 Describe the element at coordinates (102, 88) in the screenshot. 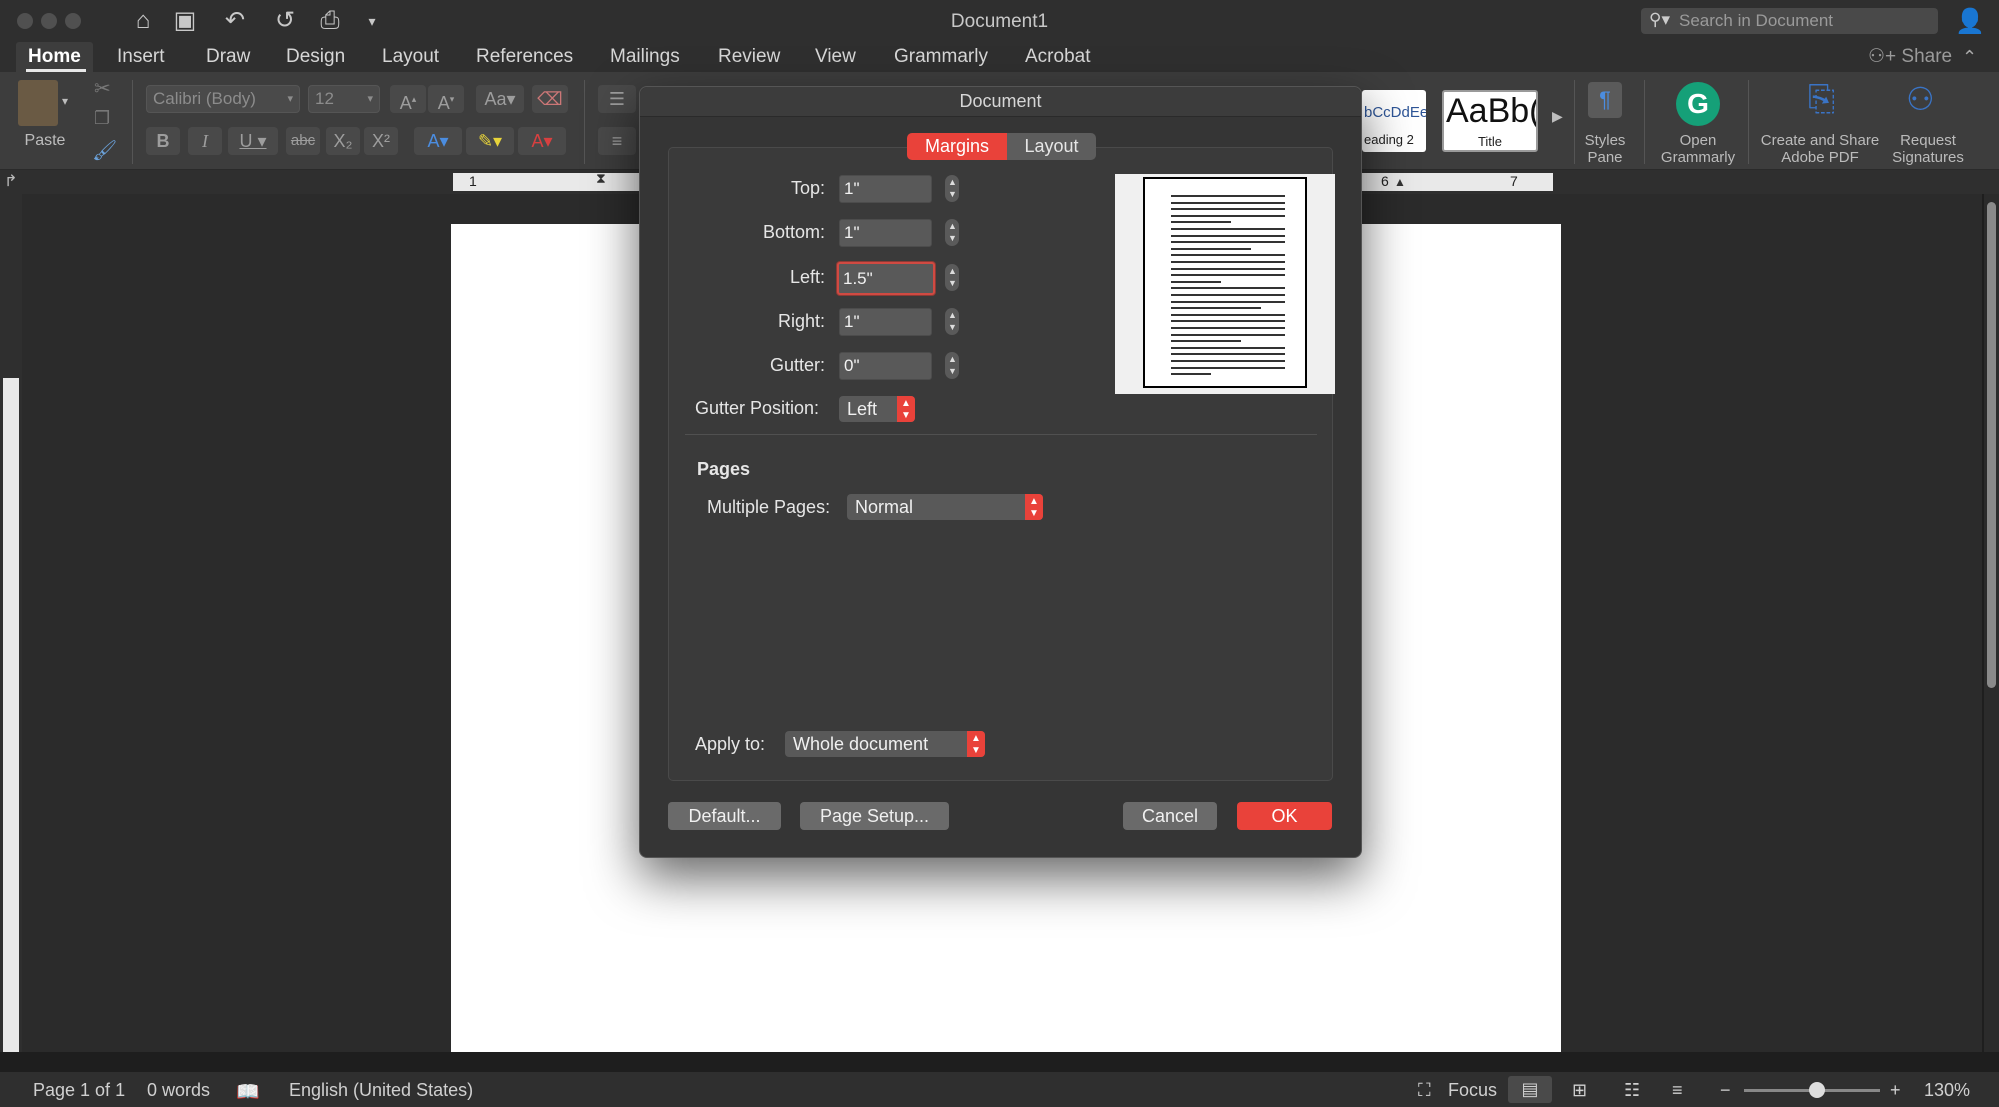

I see `cut-icon: ✂` at that location.